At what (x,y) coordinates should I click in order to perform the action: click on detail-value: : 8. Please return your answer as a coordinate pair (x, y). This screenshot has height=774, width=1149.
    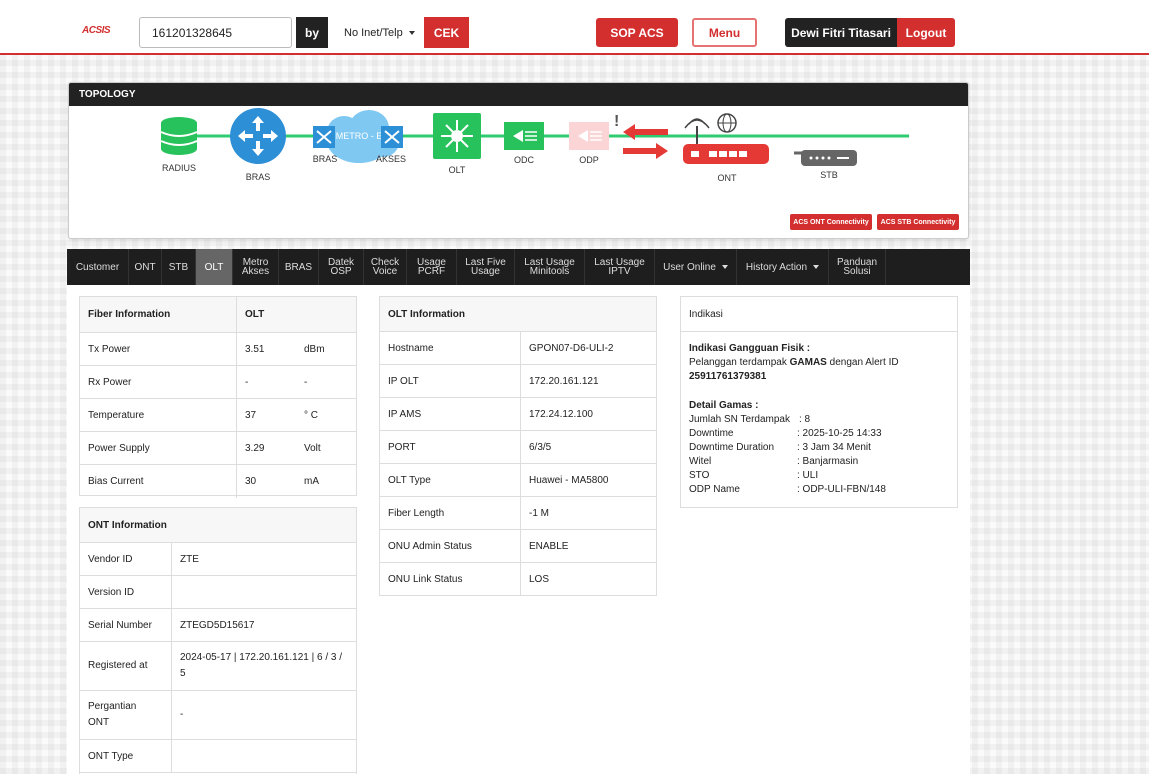
    Looking at the image, I should click on (805, 419).